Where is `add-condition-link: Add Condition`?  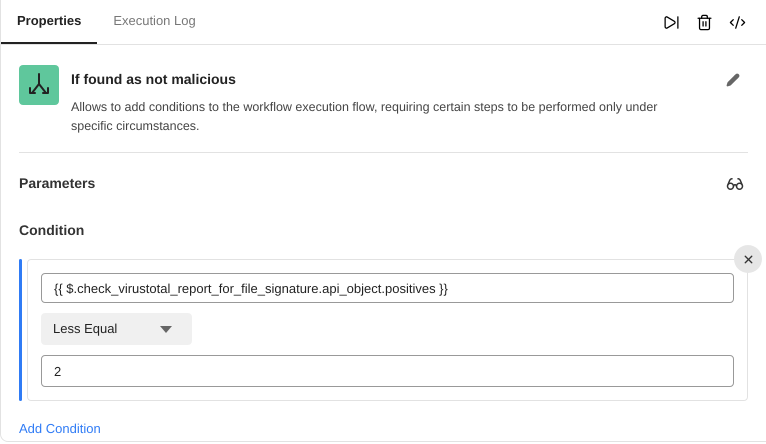
add-condition-link: Add Condition is located at coordinates (60, 428).